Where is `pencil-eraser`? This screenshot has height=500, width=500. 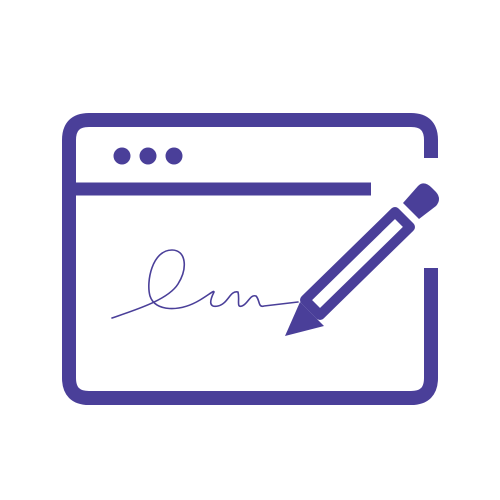
pencil-eraser is located at coordinates (421, 201).